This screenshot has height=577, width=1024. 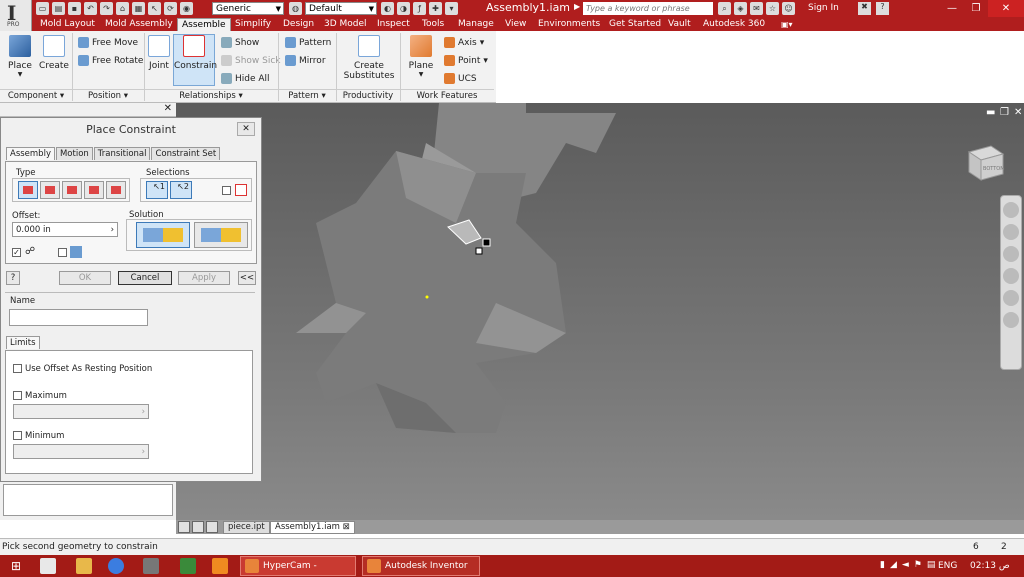 What do you see at coordinates (74, 8) in the screenshot?
I see `save-icon: ▪` at bounding box center [74, 8].